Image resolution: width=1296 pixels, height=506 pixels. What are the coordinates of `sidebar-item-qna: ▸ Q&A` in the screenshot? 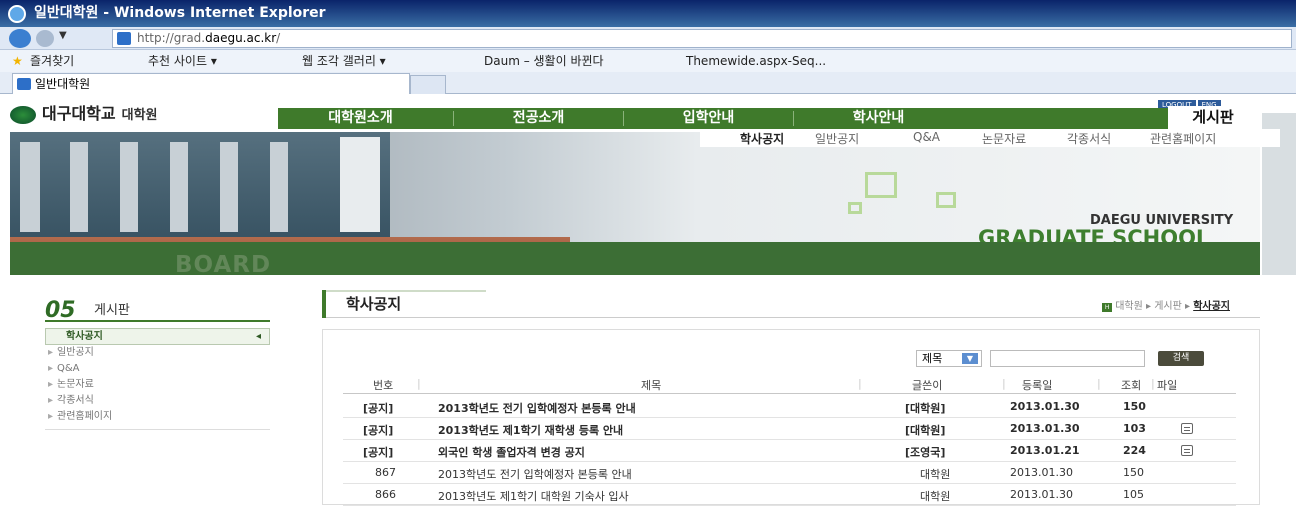 It's located at (157, 369).